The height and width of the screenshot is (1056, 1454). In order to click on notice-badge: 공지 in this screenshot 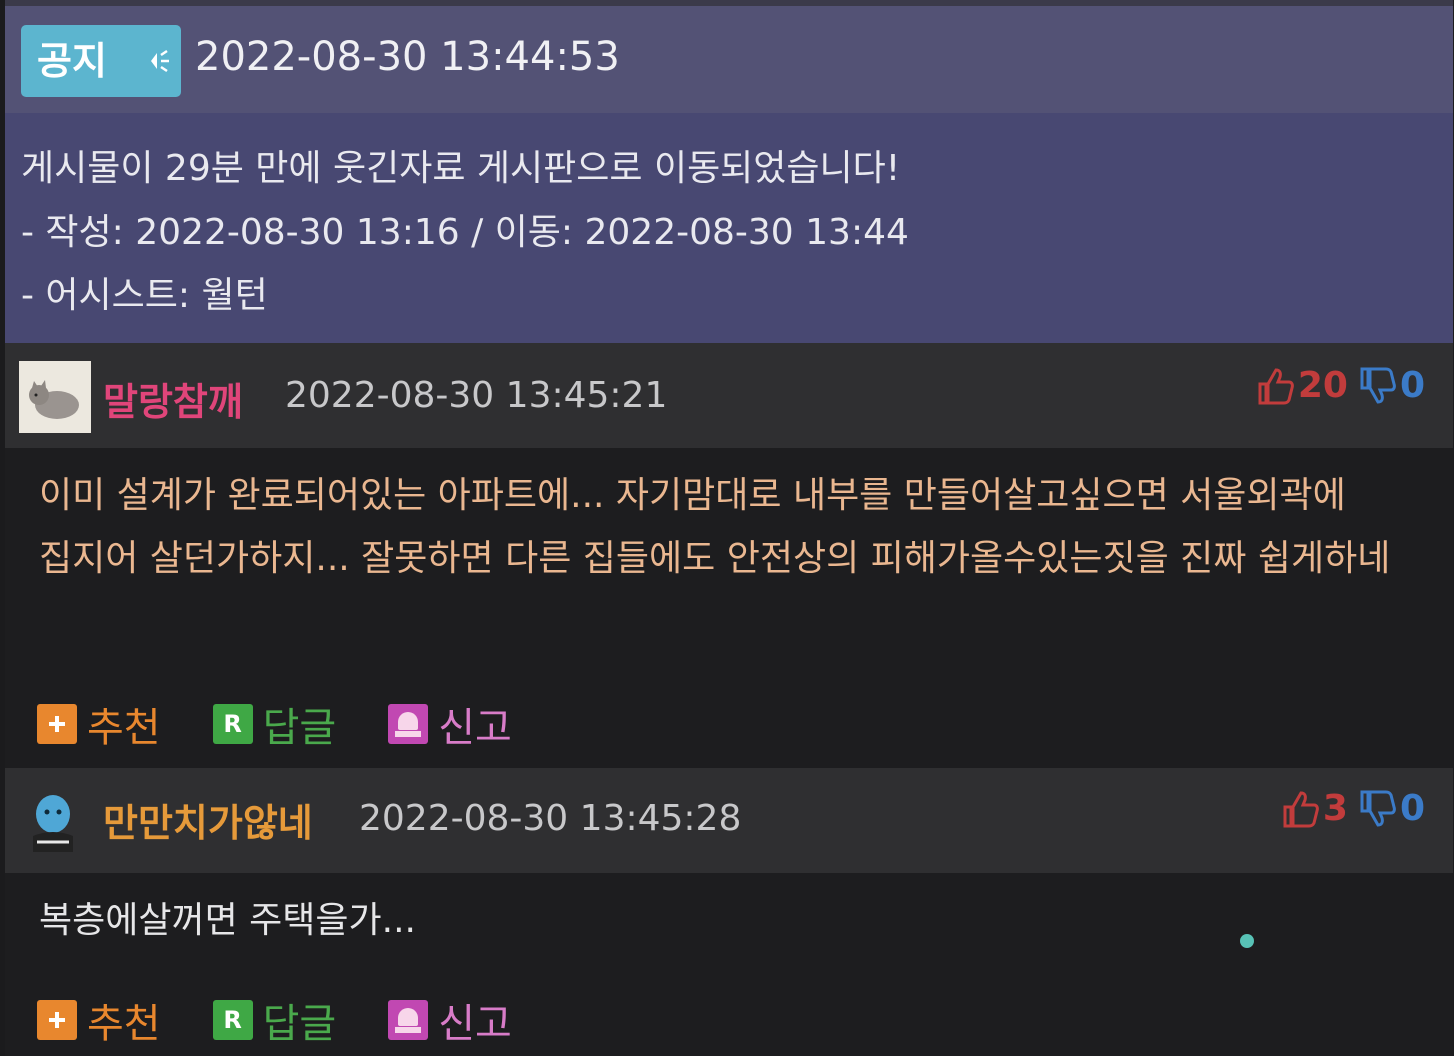, I will do `click(101, 61)`.